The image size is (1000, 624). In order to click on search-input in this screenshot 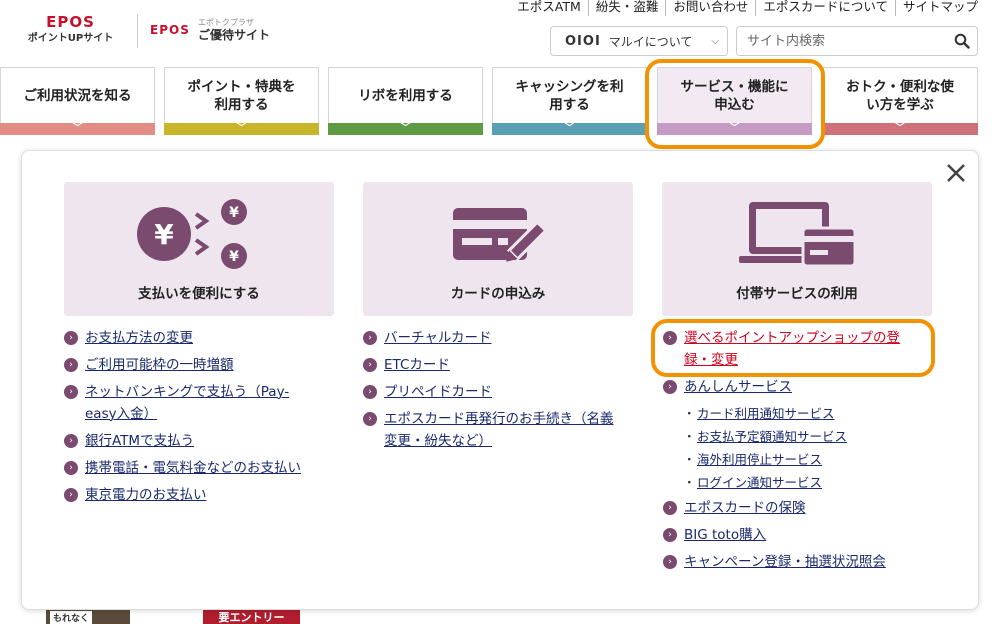, I will do `click(842, 41)`.